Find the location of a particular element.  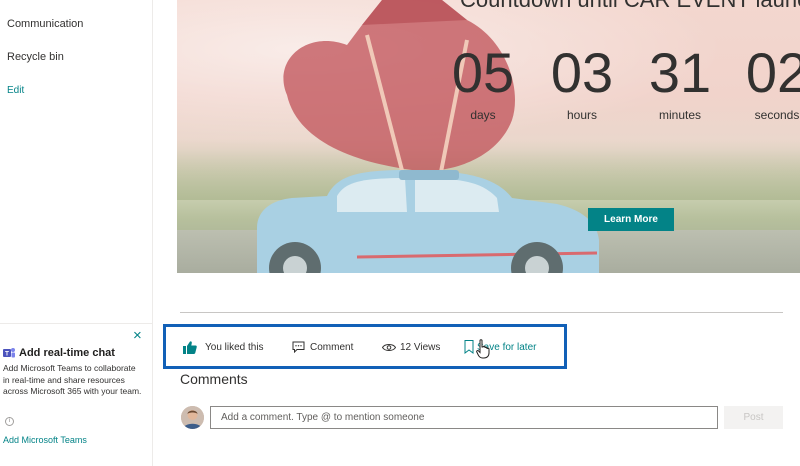

learn-more-button: Learn More is located at coordinates (631, 219).